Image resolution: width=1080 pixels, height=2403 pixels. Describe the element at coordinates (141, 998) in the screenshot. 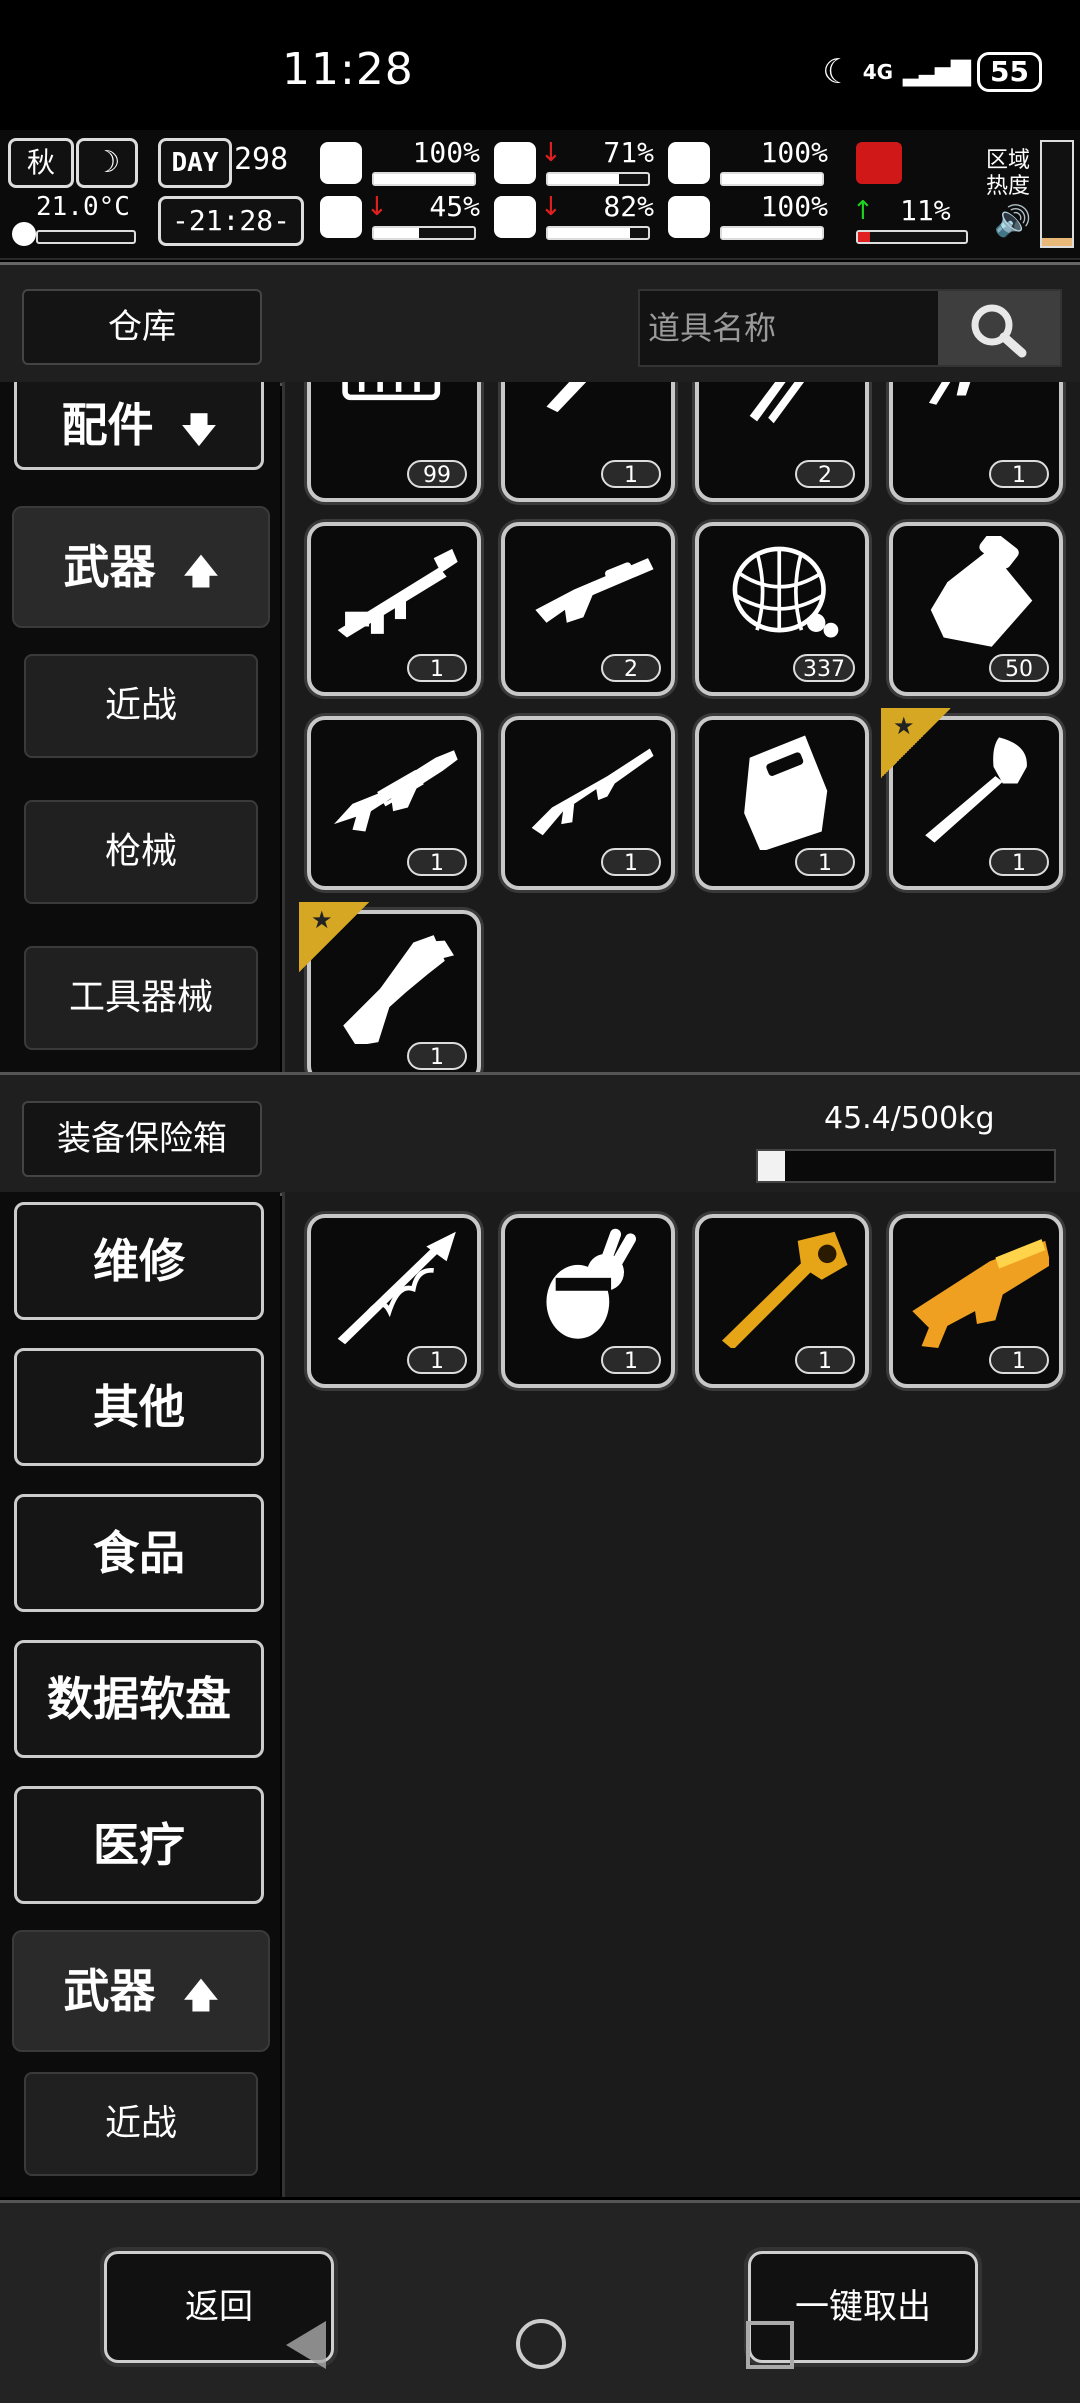

I see `subcategory-tools: 工具器械` at that location.